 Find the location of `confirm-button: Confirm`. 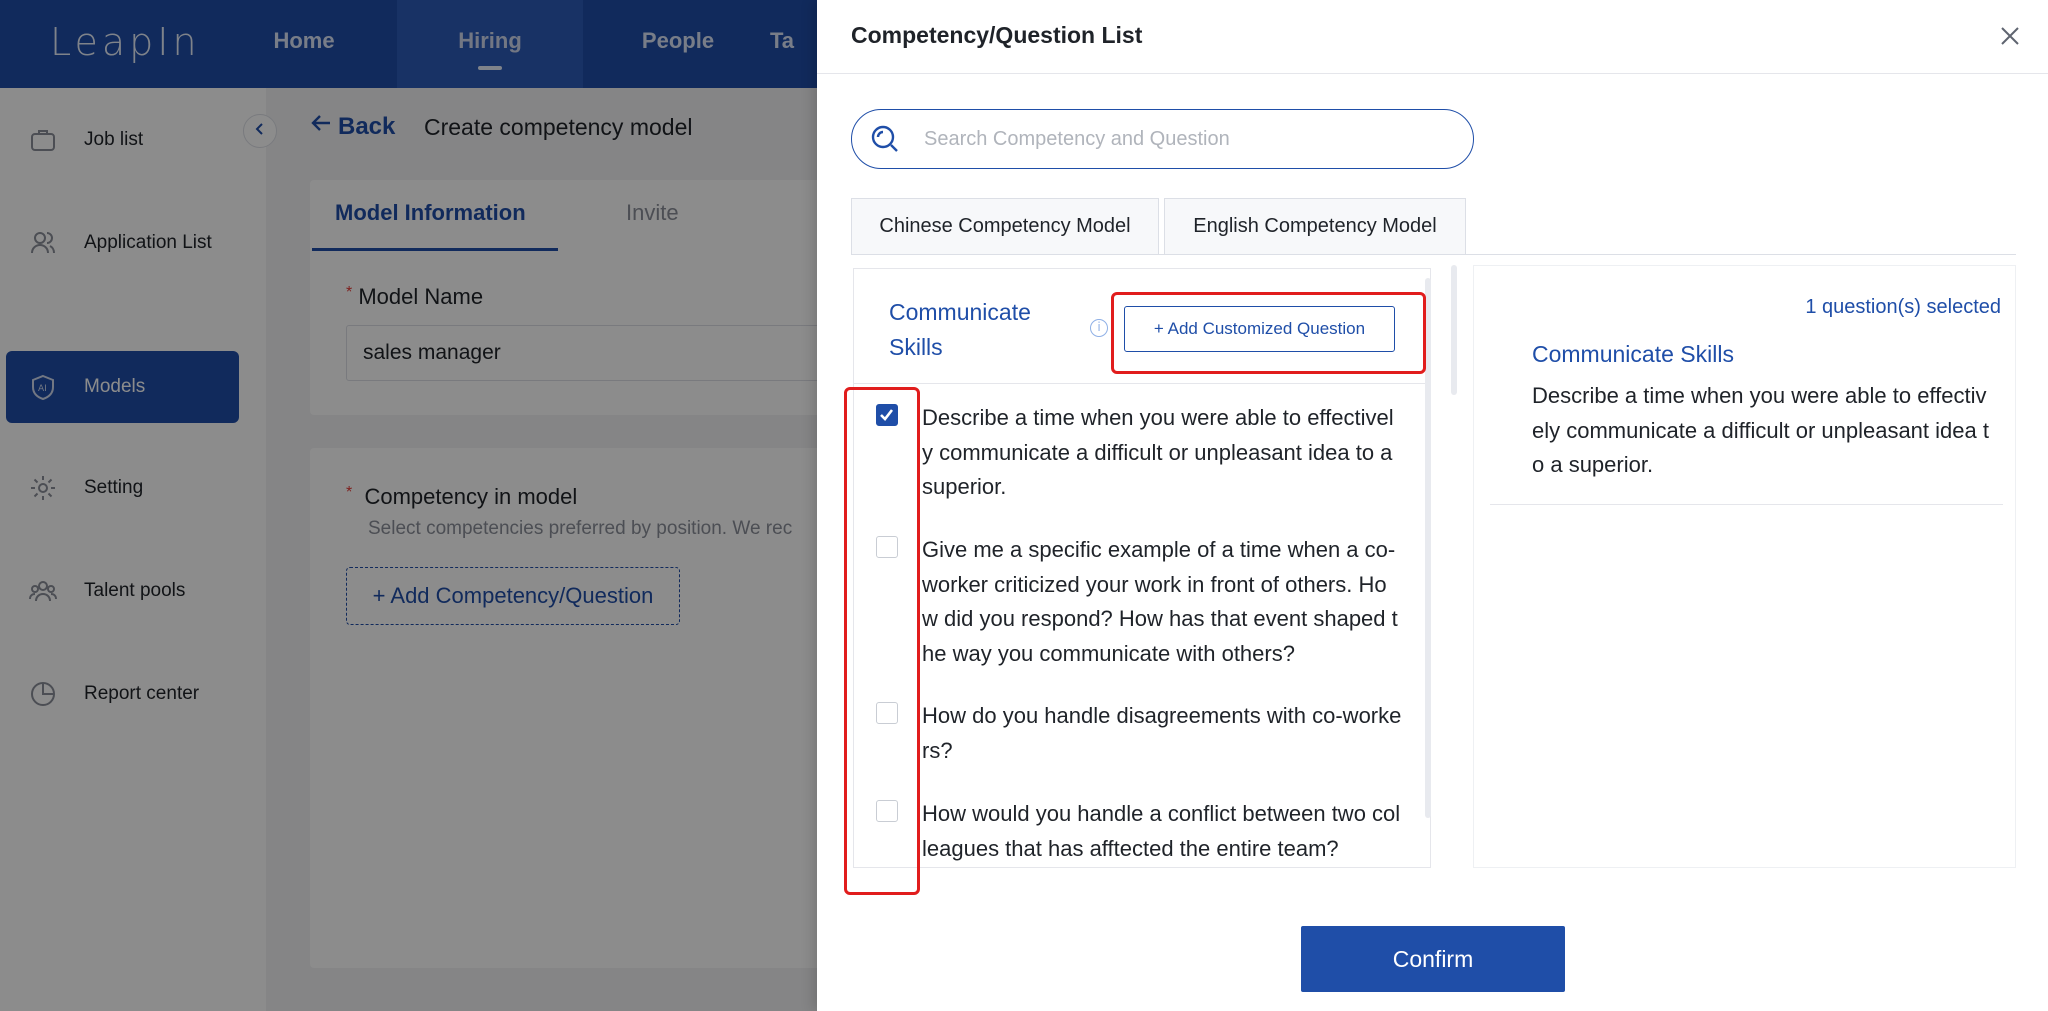

confirm-button: Confirm is located at coordinates (1433, 959).